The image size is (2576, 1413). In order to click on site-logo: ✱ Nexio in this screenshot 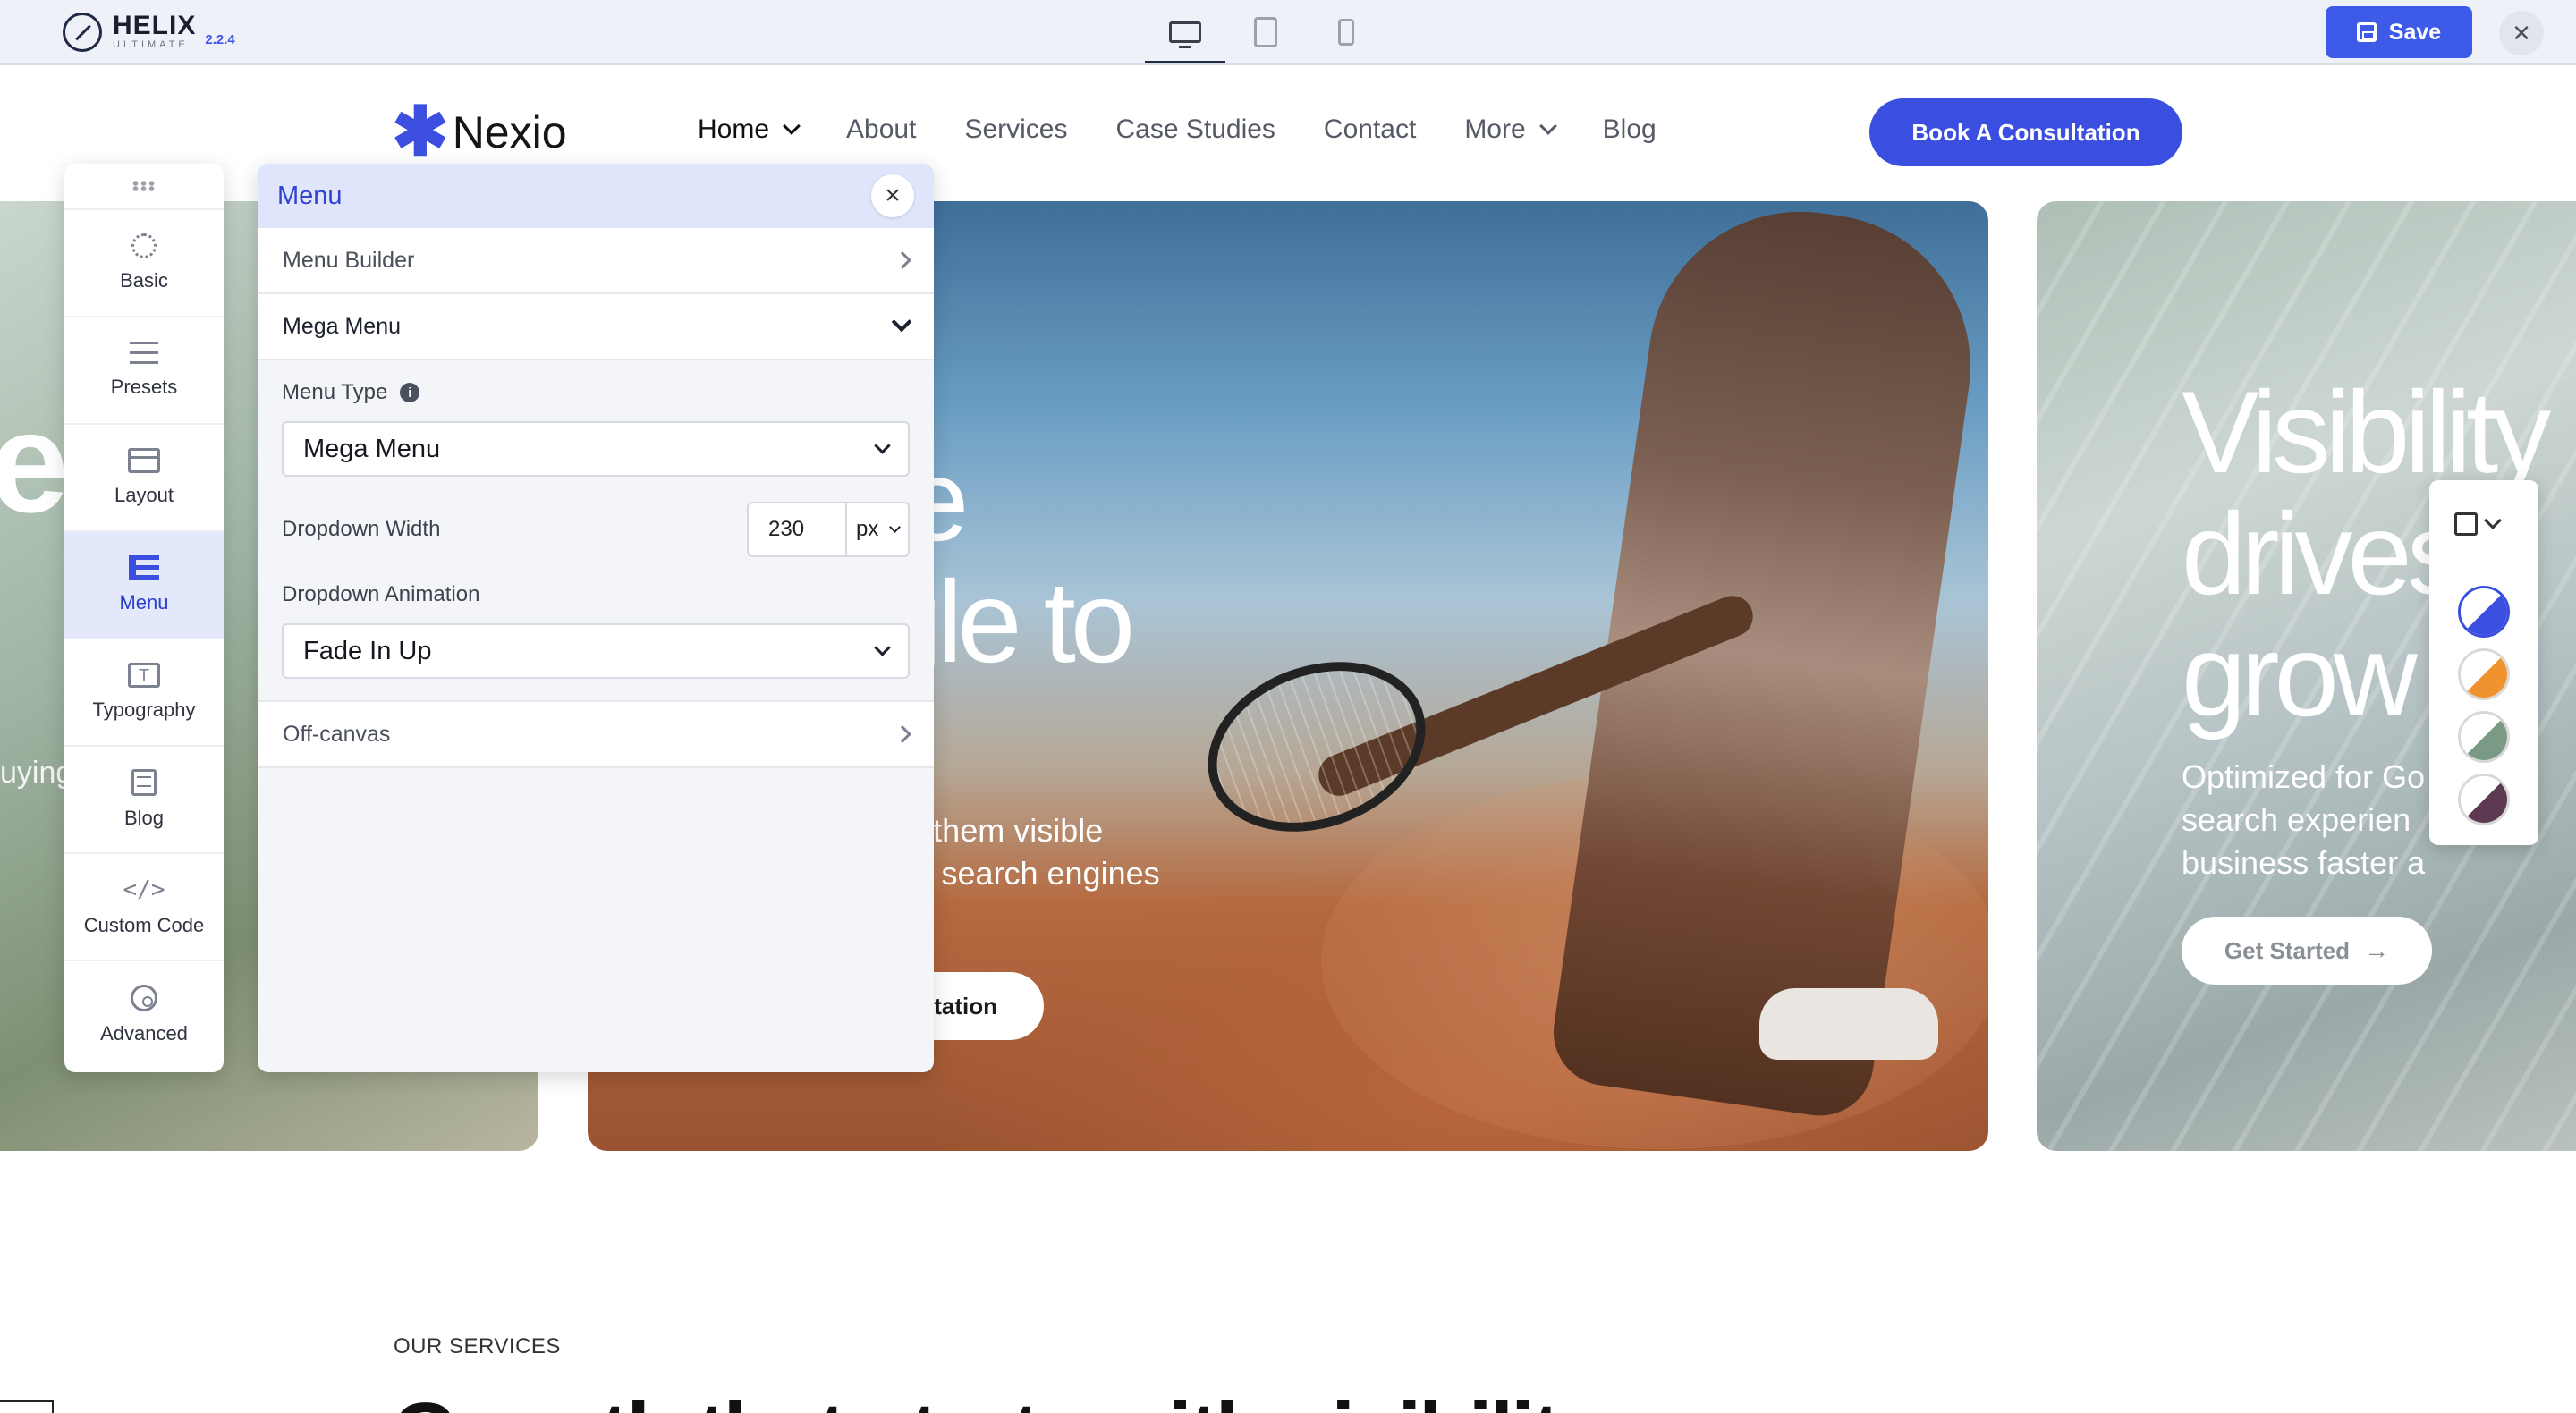, I will do `click(479, 132)`.